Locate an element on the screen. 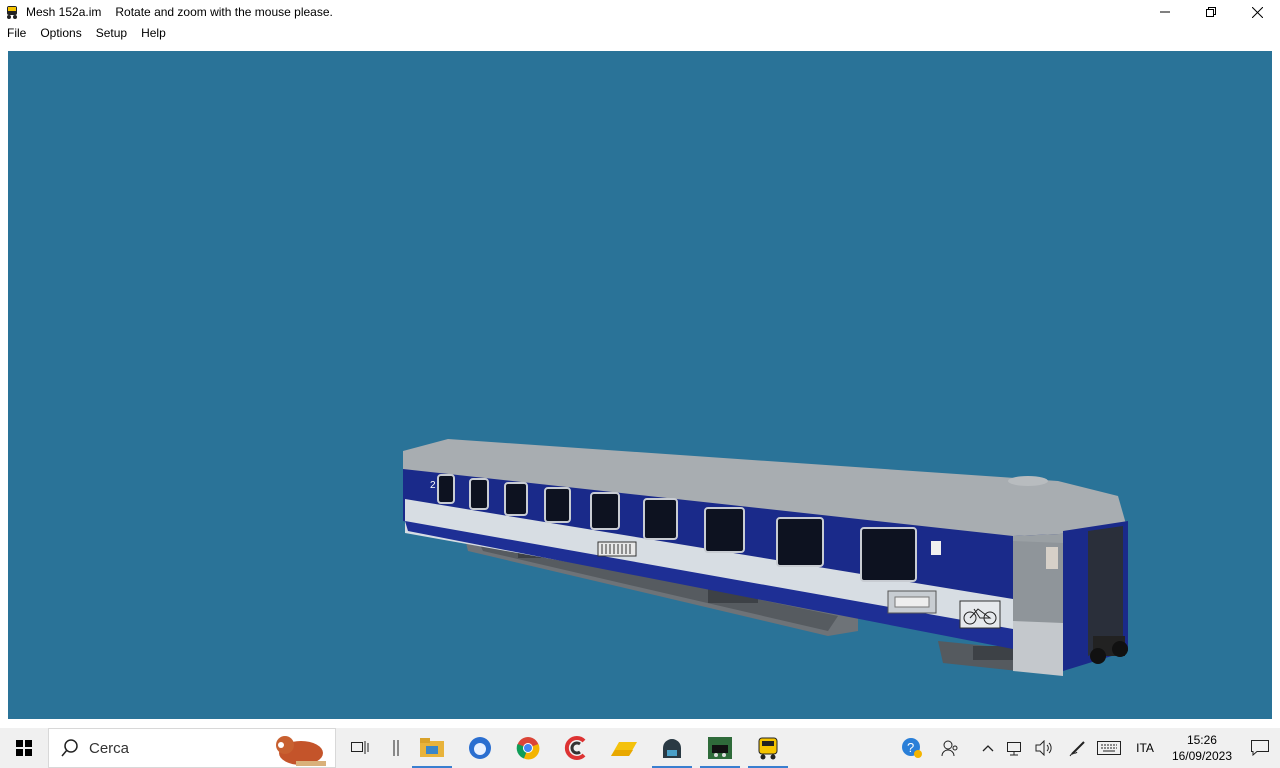 The width and height of the screenshot is (1280, 768). keyboard-icon is located at coordinates (1109, 748).